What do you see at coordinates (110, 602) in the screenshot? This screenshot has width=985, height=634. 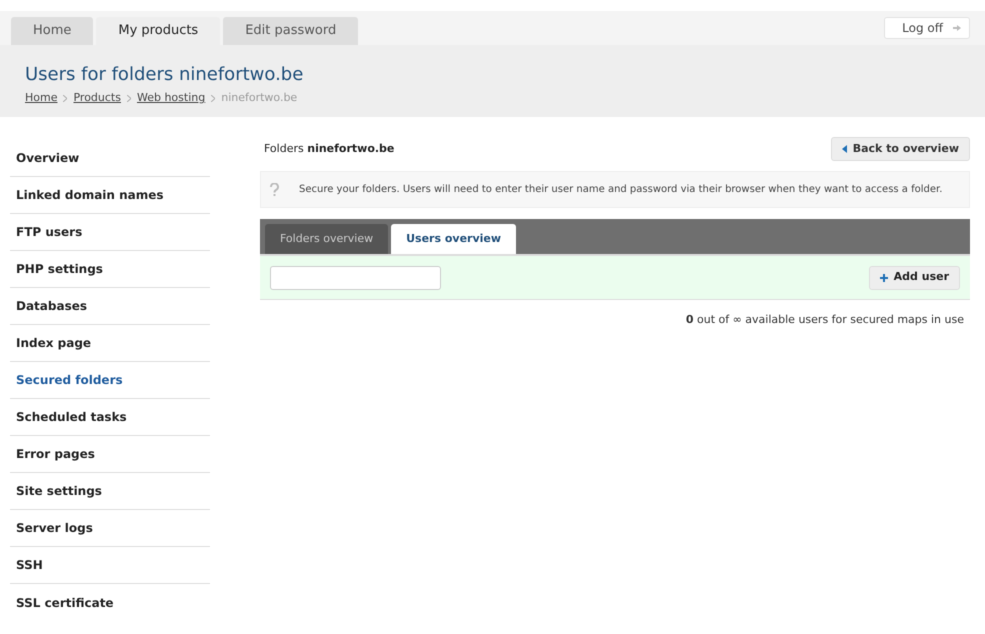 I see `sidebar-item: SSL certificate` at bounding box center [110, 602].